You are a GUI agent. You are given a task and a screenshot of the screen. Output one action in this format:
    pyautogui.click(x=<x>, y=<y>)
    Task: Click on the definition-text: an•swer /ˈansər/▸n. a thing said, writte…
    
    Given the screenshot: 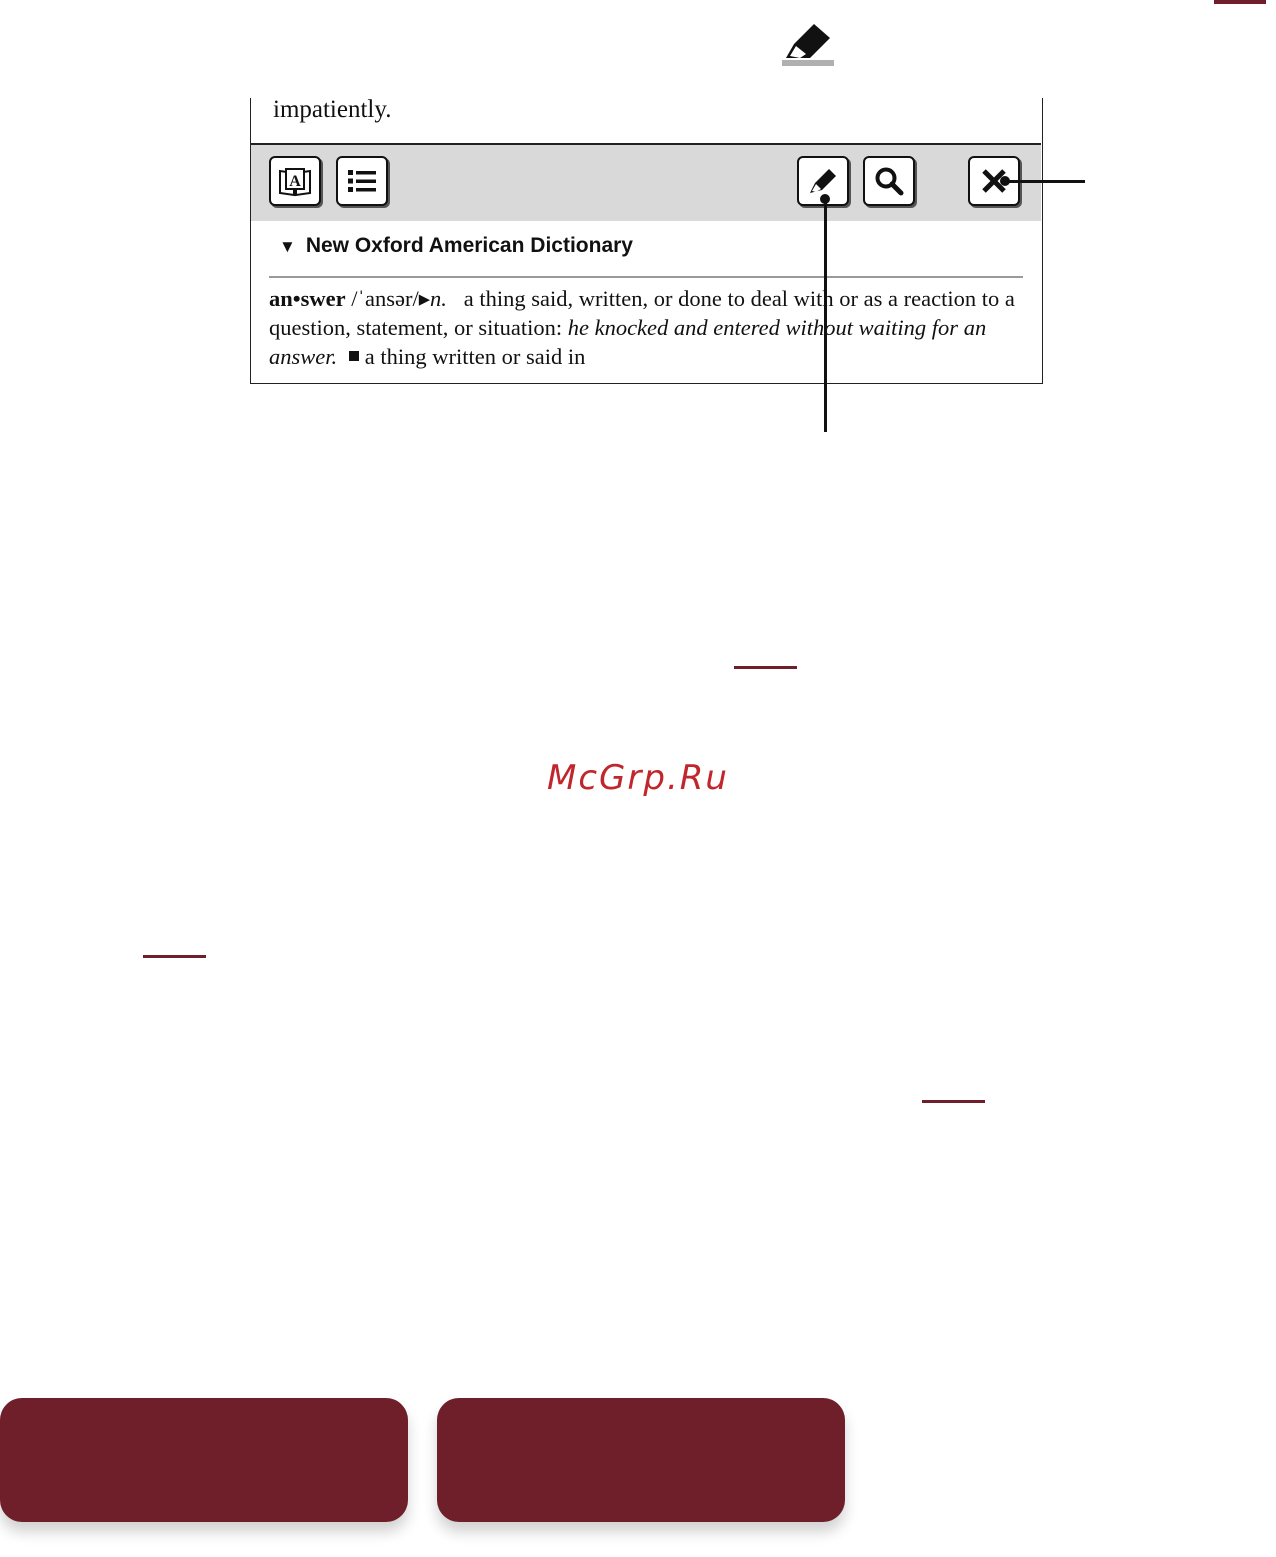 What is the action you would take?
    pyautogui.click(x=649, y=327)
    